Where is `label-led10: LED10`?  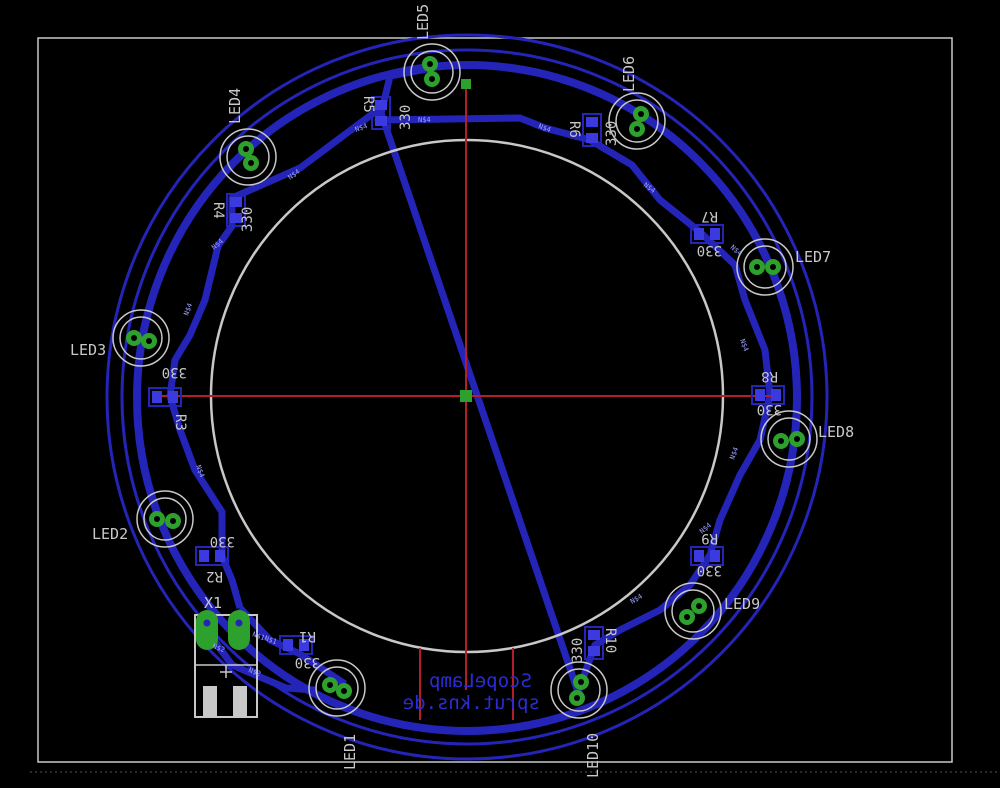
label-led10: LED10 is located at coordinates (593, 755).